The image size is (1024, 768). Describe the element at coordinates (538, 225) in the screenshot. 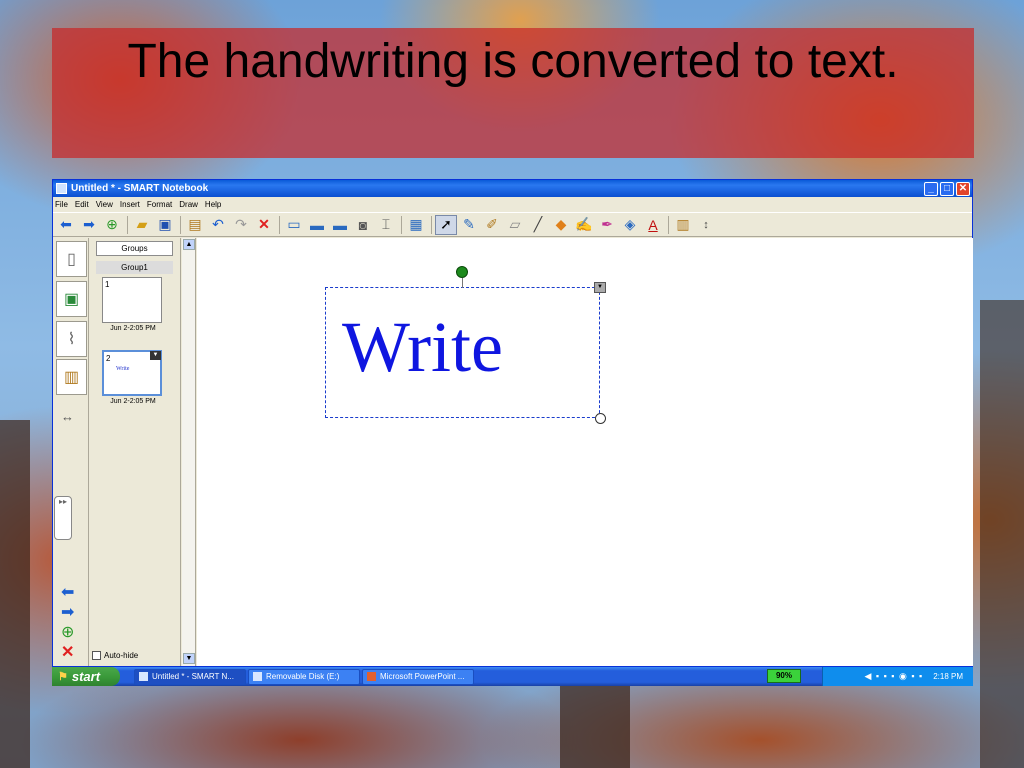

I see `line-icon: ╱` at that location.